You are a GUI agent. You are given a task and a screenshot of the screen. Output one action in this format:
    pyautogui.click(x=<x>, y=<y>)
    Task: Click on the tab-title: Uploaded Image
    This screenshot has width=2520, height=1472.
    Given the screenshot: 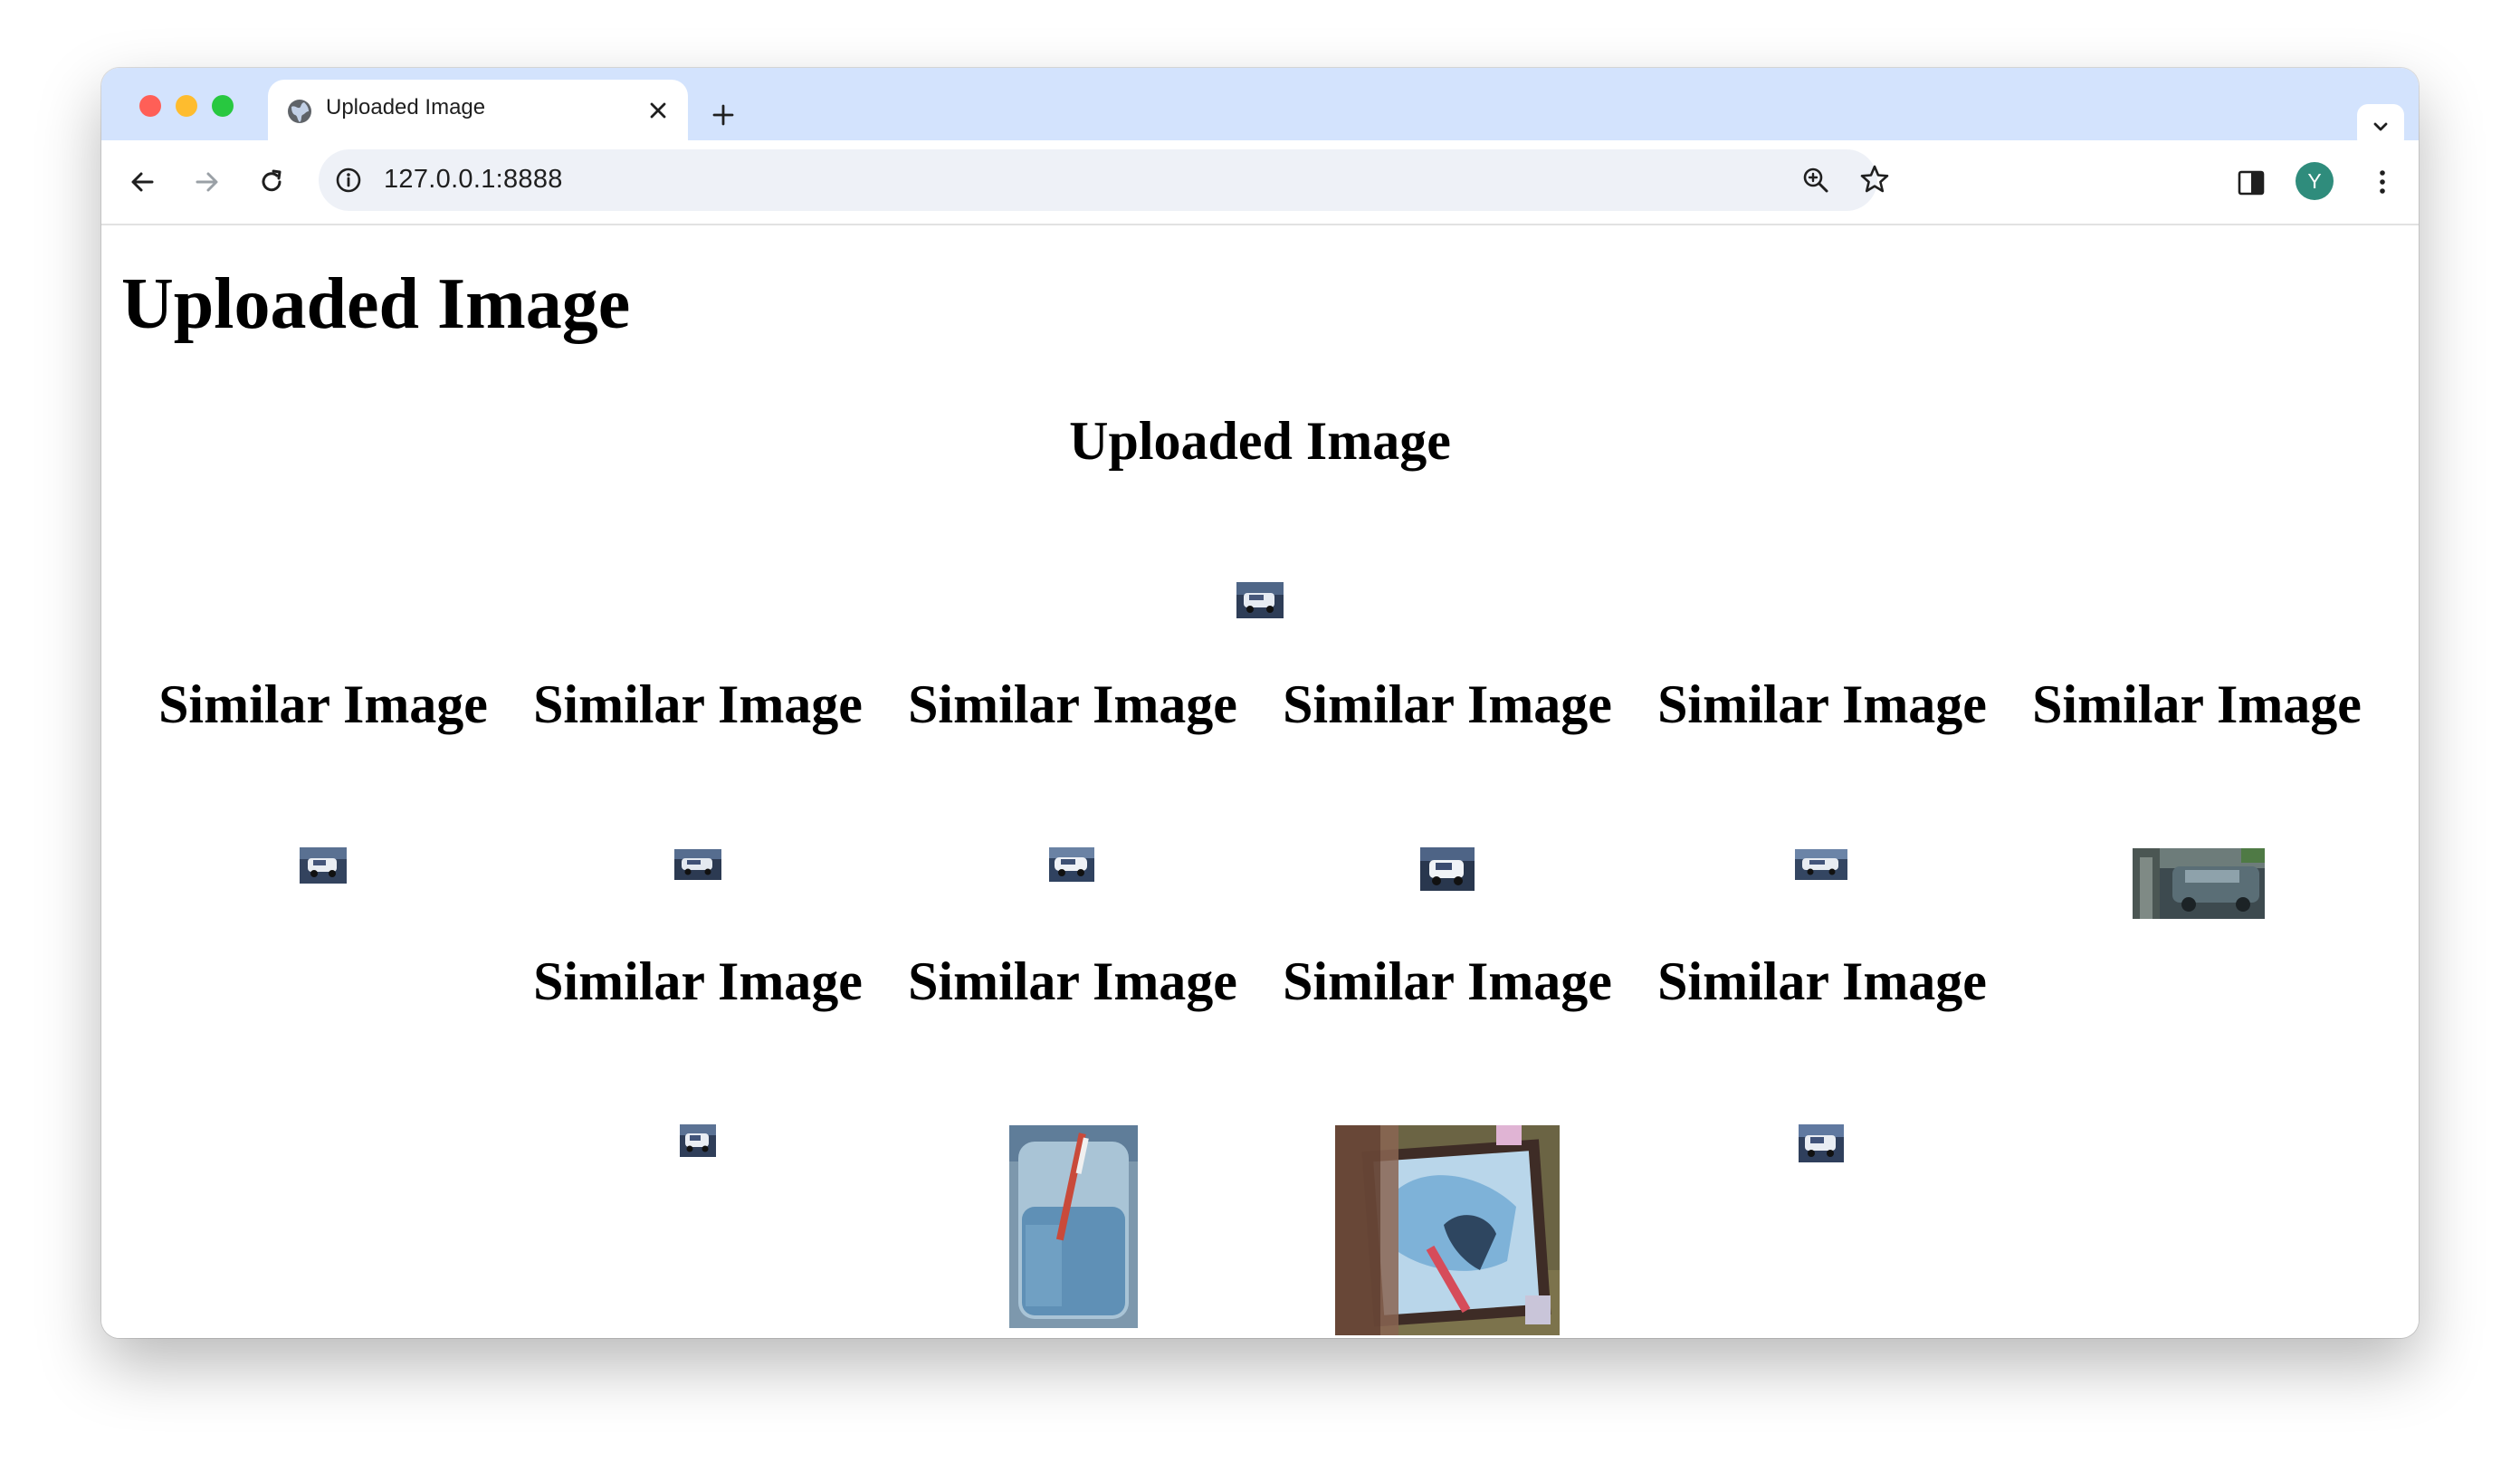 What is the action you would take?
    pyautogui.click(x=406, y=107)
    